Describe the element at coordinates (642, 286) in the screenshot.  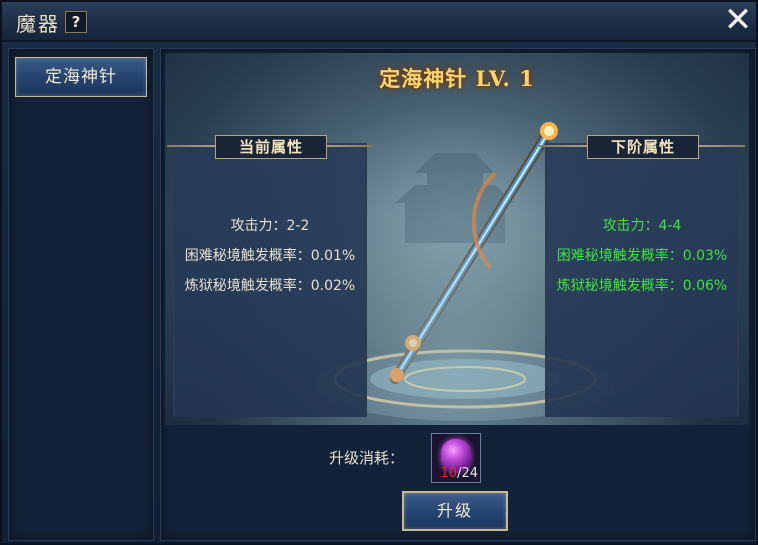
I see `next-purgatory-realm-rate: 炼狱秘境触发概率：0.06%` at that location.